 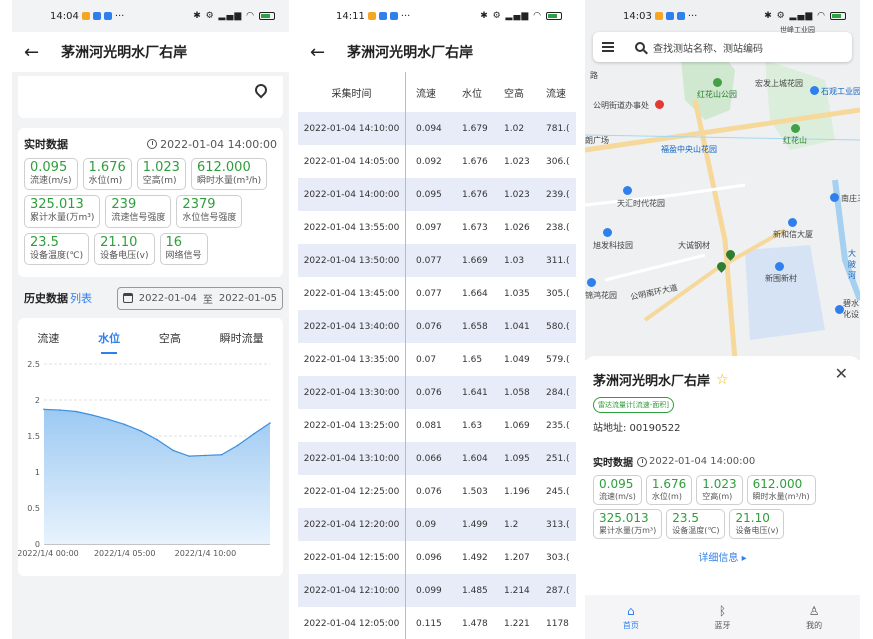 What do you see at coordinates (608, 47) in the screenshot?
I see `menu-icon` at bounding box center [608, 47].